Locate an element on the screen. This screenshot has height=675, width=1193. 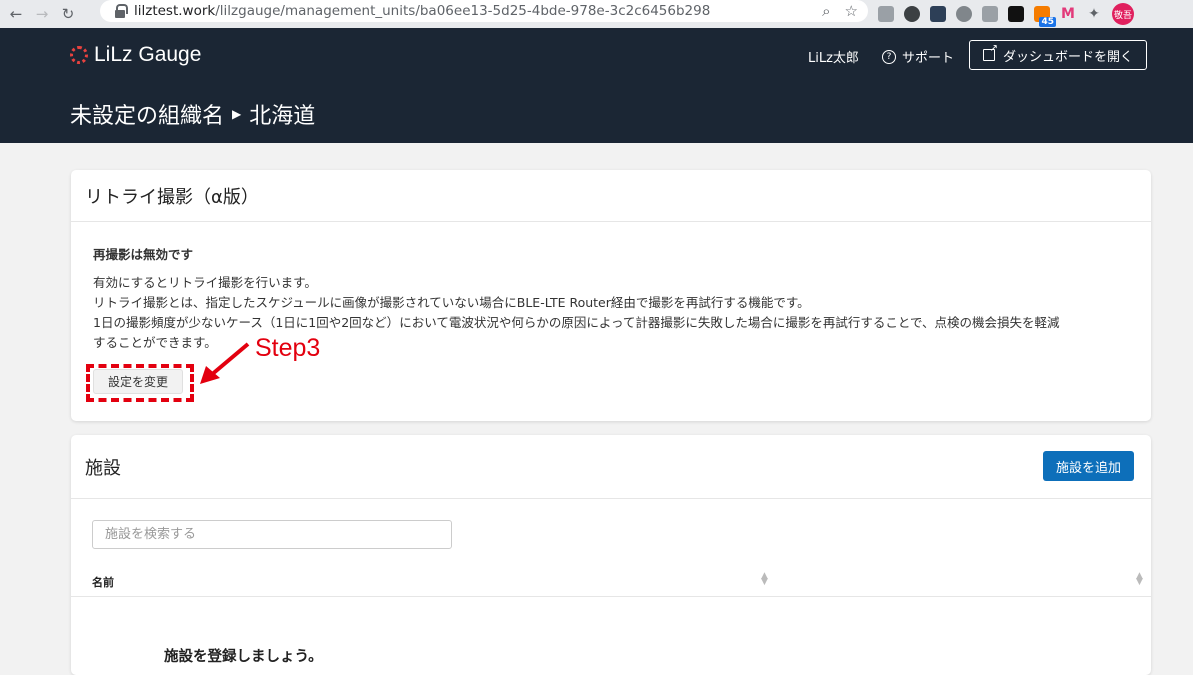
annotation-label: Step3 is located at coordinates (288, 348).